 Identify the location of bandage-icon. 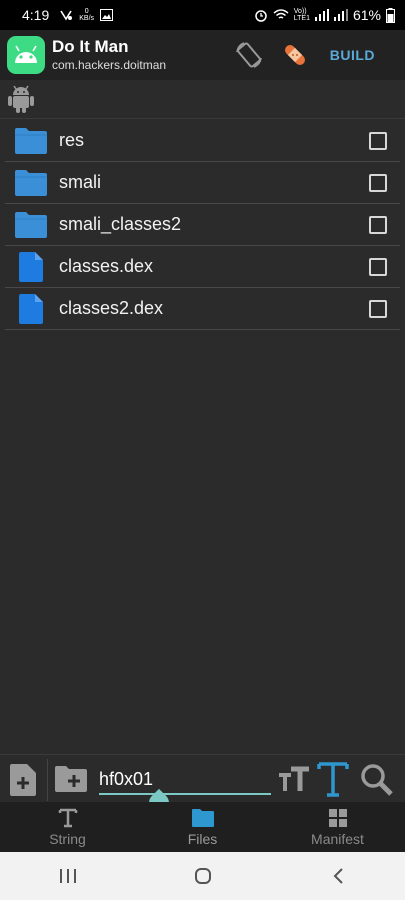
(294, 55).